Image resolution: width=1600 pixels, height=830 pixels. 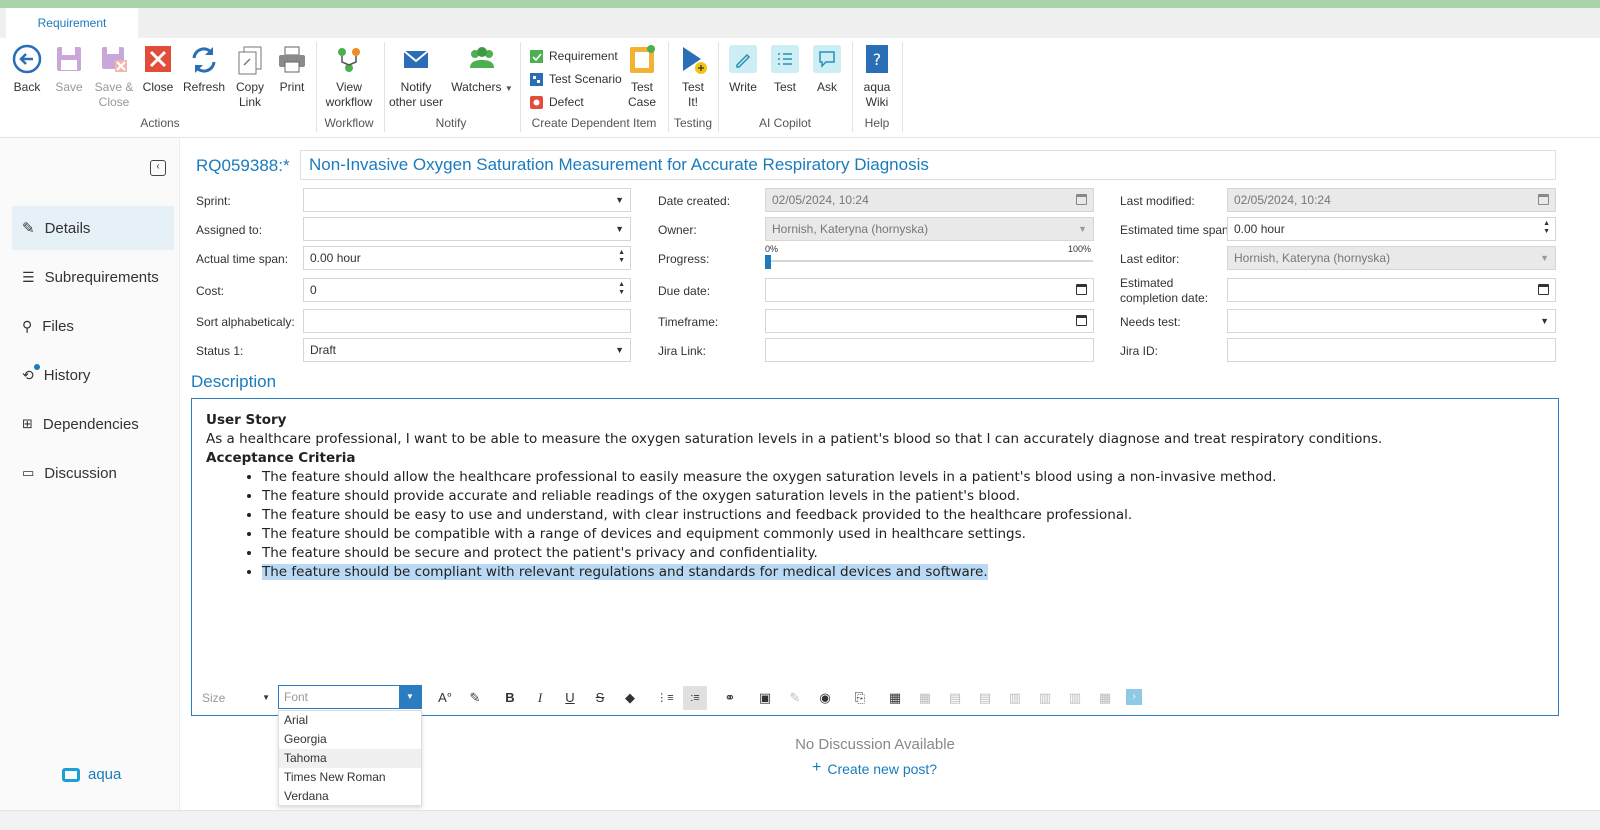 I want to click on italic-icon: I, so click(x=540, y=698).